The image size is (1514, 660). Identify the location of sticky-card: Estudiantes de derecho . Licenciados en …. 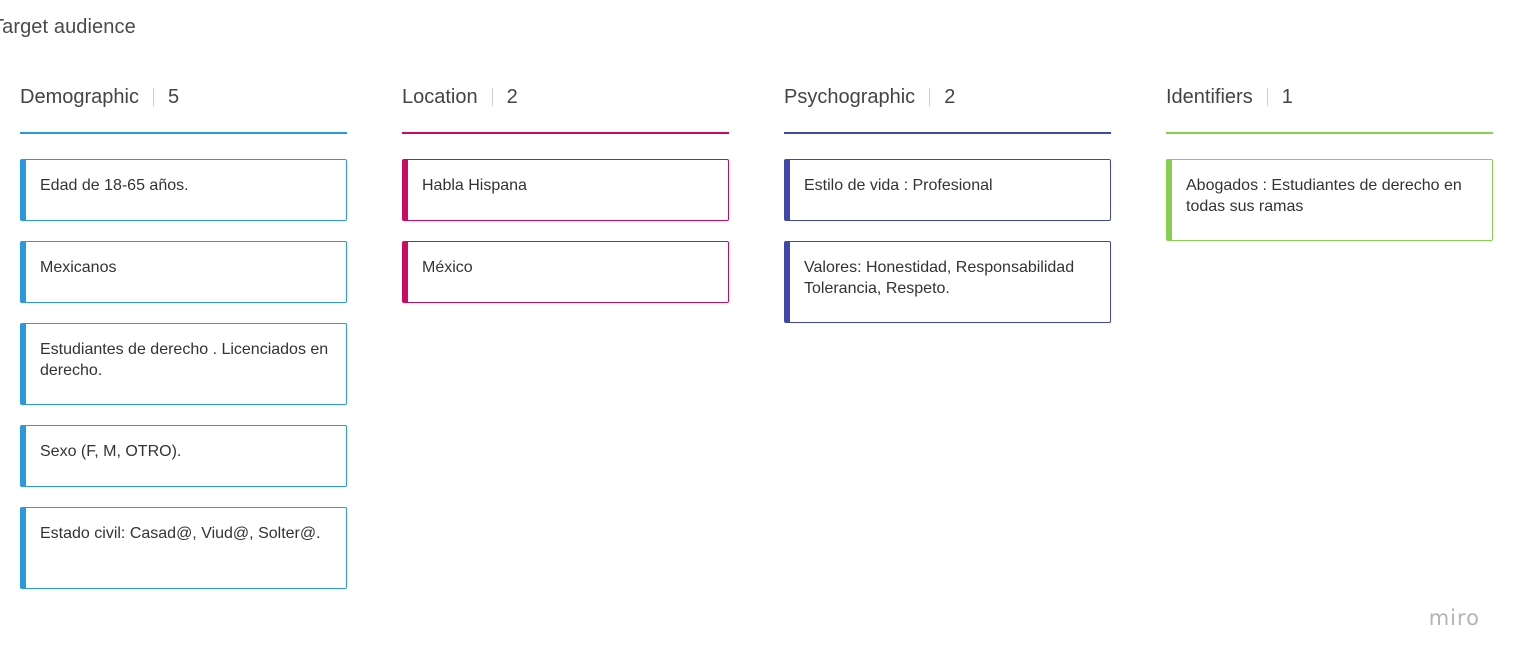
(183, 364).